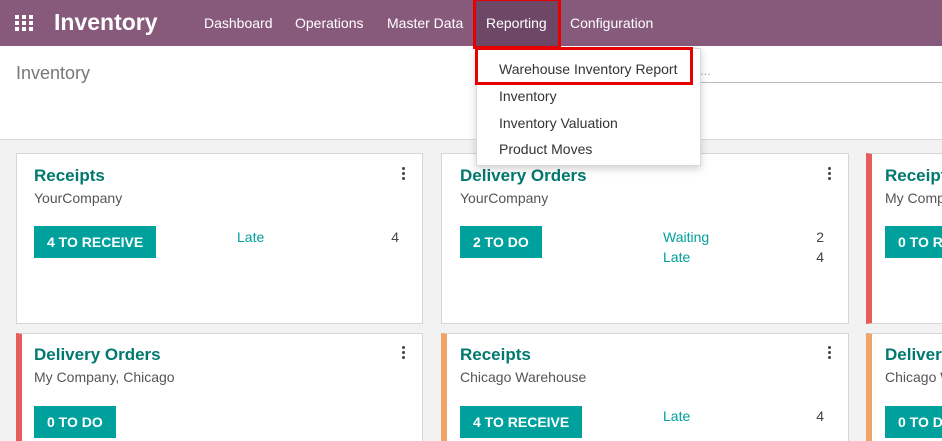 The height and width of the screenshot is (441, 942). I want to click on stat-value-waiting: 2, so click(814, 237).